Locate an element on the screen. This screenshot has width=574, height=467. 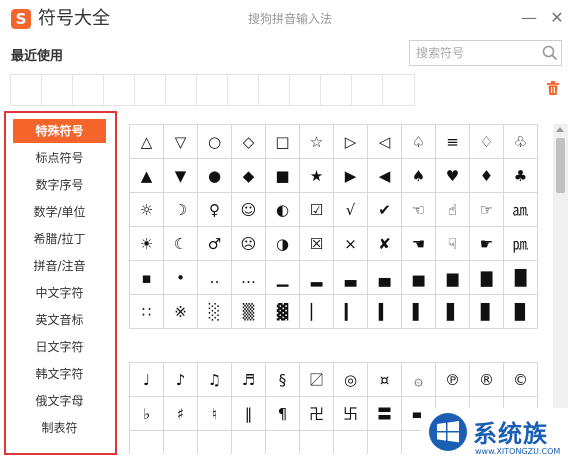
search-icon is located at coordinates (550, 53).